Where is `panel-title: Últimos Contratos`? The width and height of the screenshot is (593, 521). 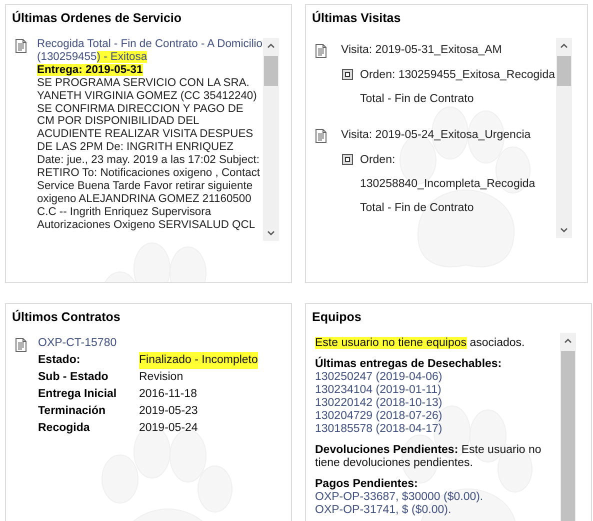 panel-title: Últimos Contratos is located at coordinates (66, 317).